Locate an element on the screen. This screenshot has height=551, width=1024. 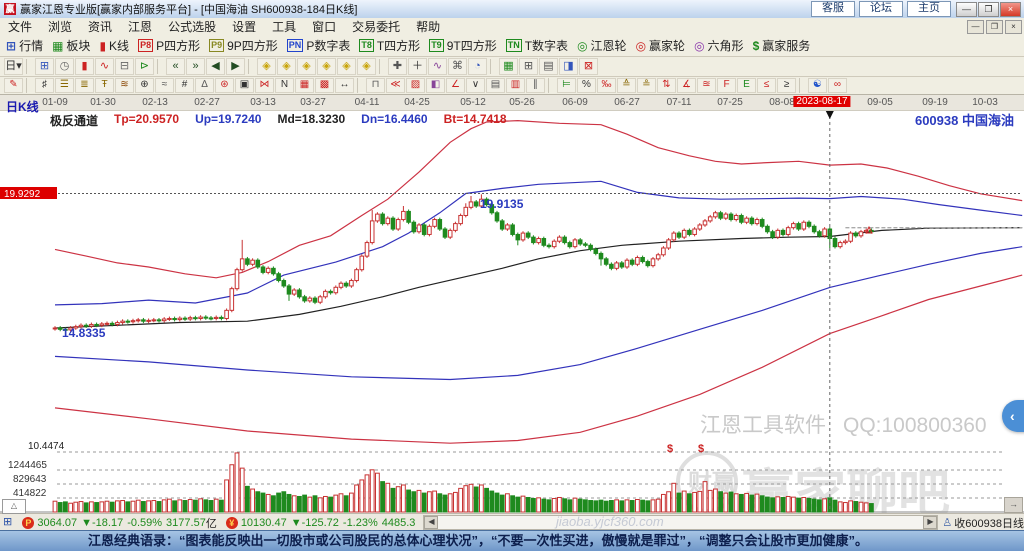
tool-icon-toolbar2-19: ◈ is located at coordinates (366, 66).